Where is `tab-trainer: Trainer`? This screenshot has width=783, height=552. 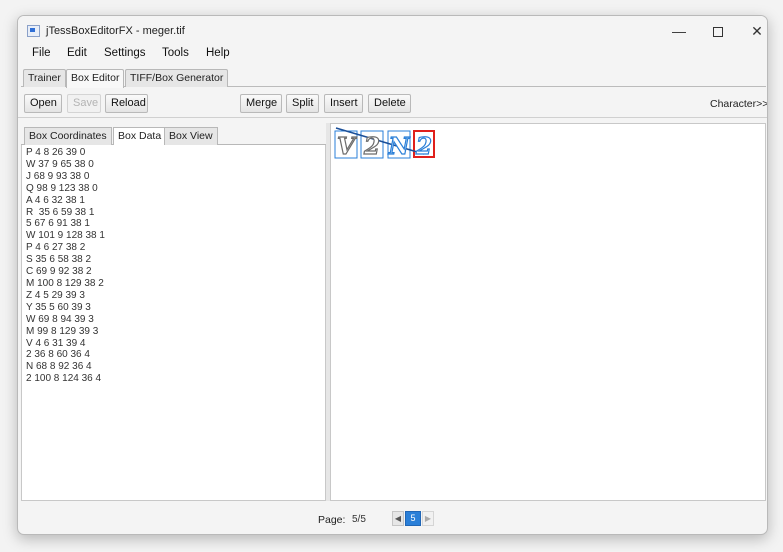 tab-trainer: Trainer is located at coordinates (44, 78).